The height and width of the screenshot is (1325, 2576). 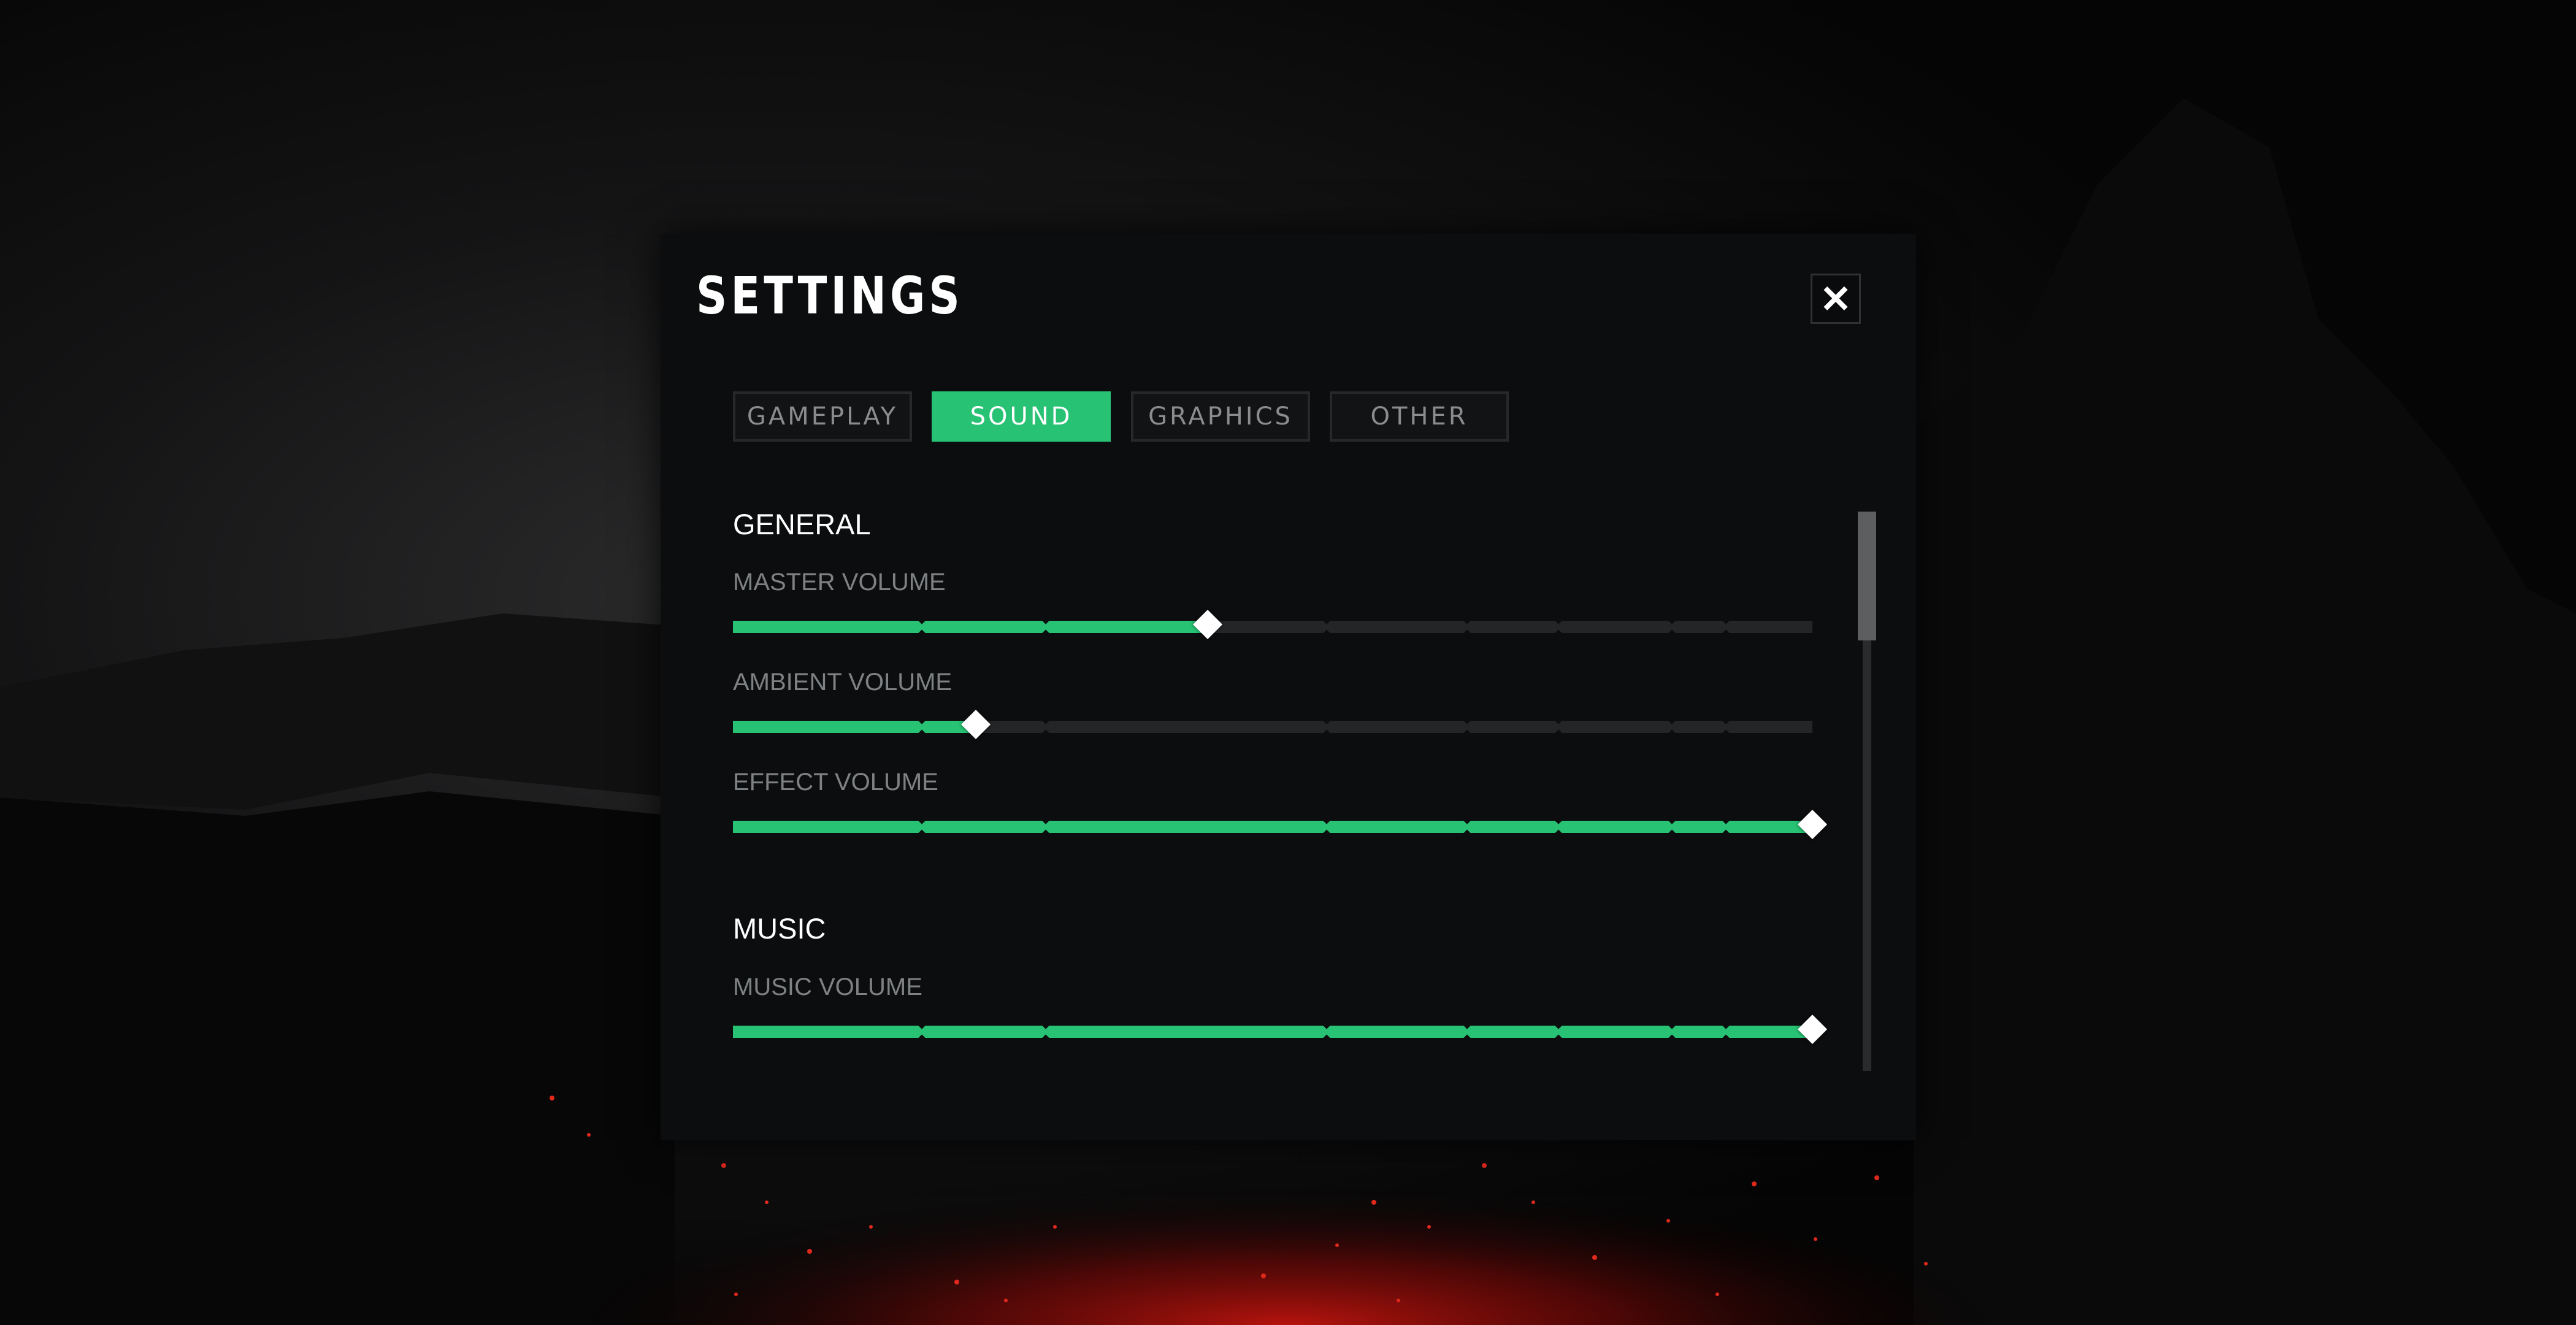 I want to click on close-icon: ✕, so click(x=1836, y=299).